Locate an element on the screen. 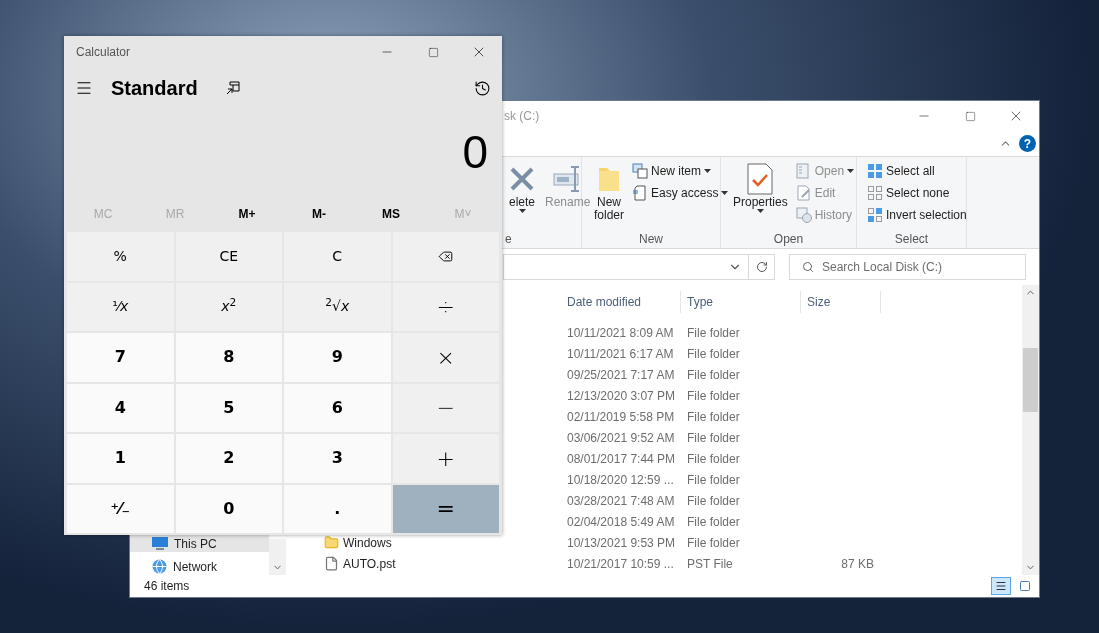 The width and height of the screenshot is (1099, 633). backspace-button is located at coordinates (445, 256).